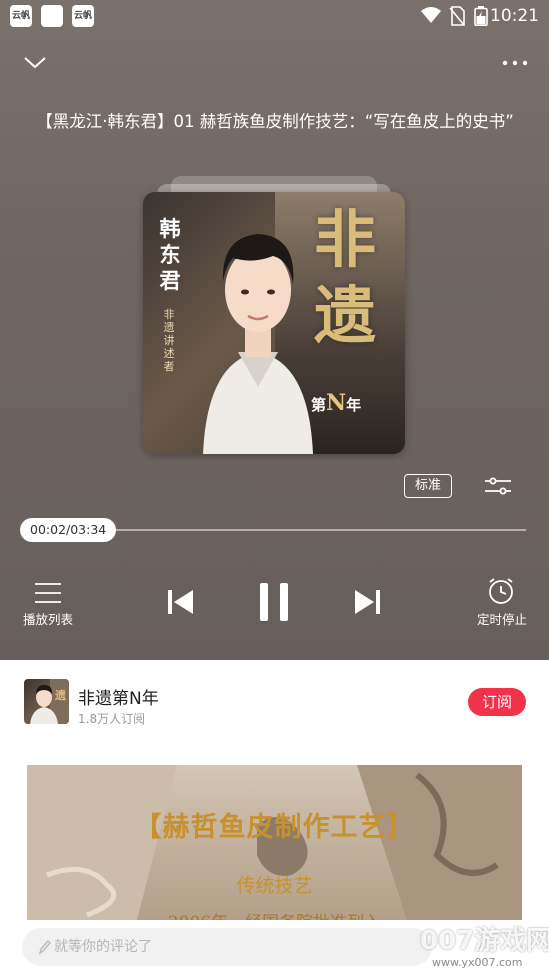 This screenshot has height=976, width=549. What do you see at coordinates (48, 618) in the screenshot?
I see `playlist-label: 播放列表` at bounding box center [48, 618].